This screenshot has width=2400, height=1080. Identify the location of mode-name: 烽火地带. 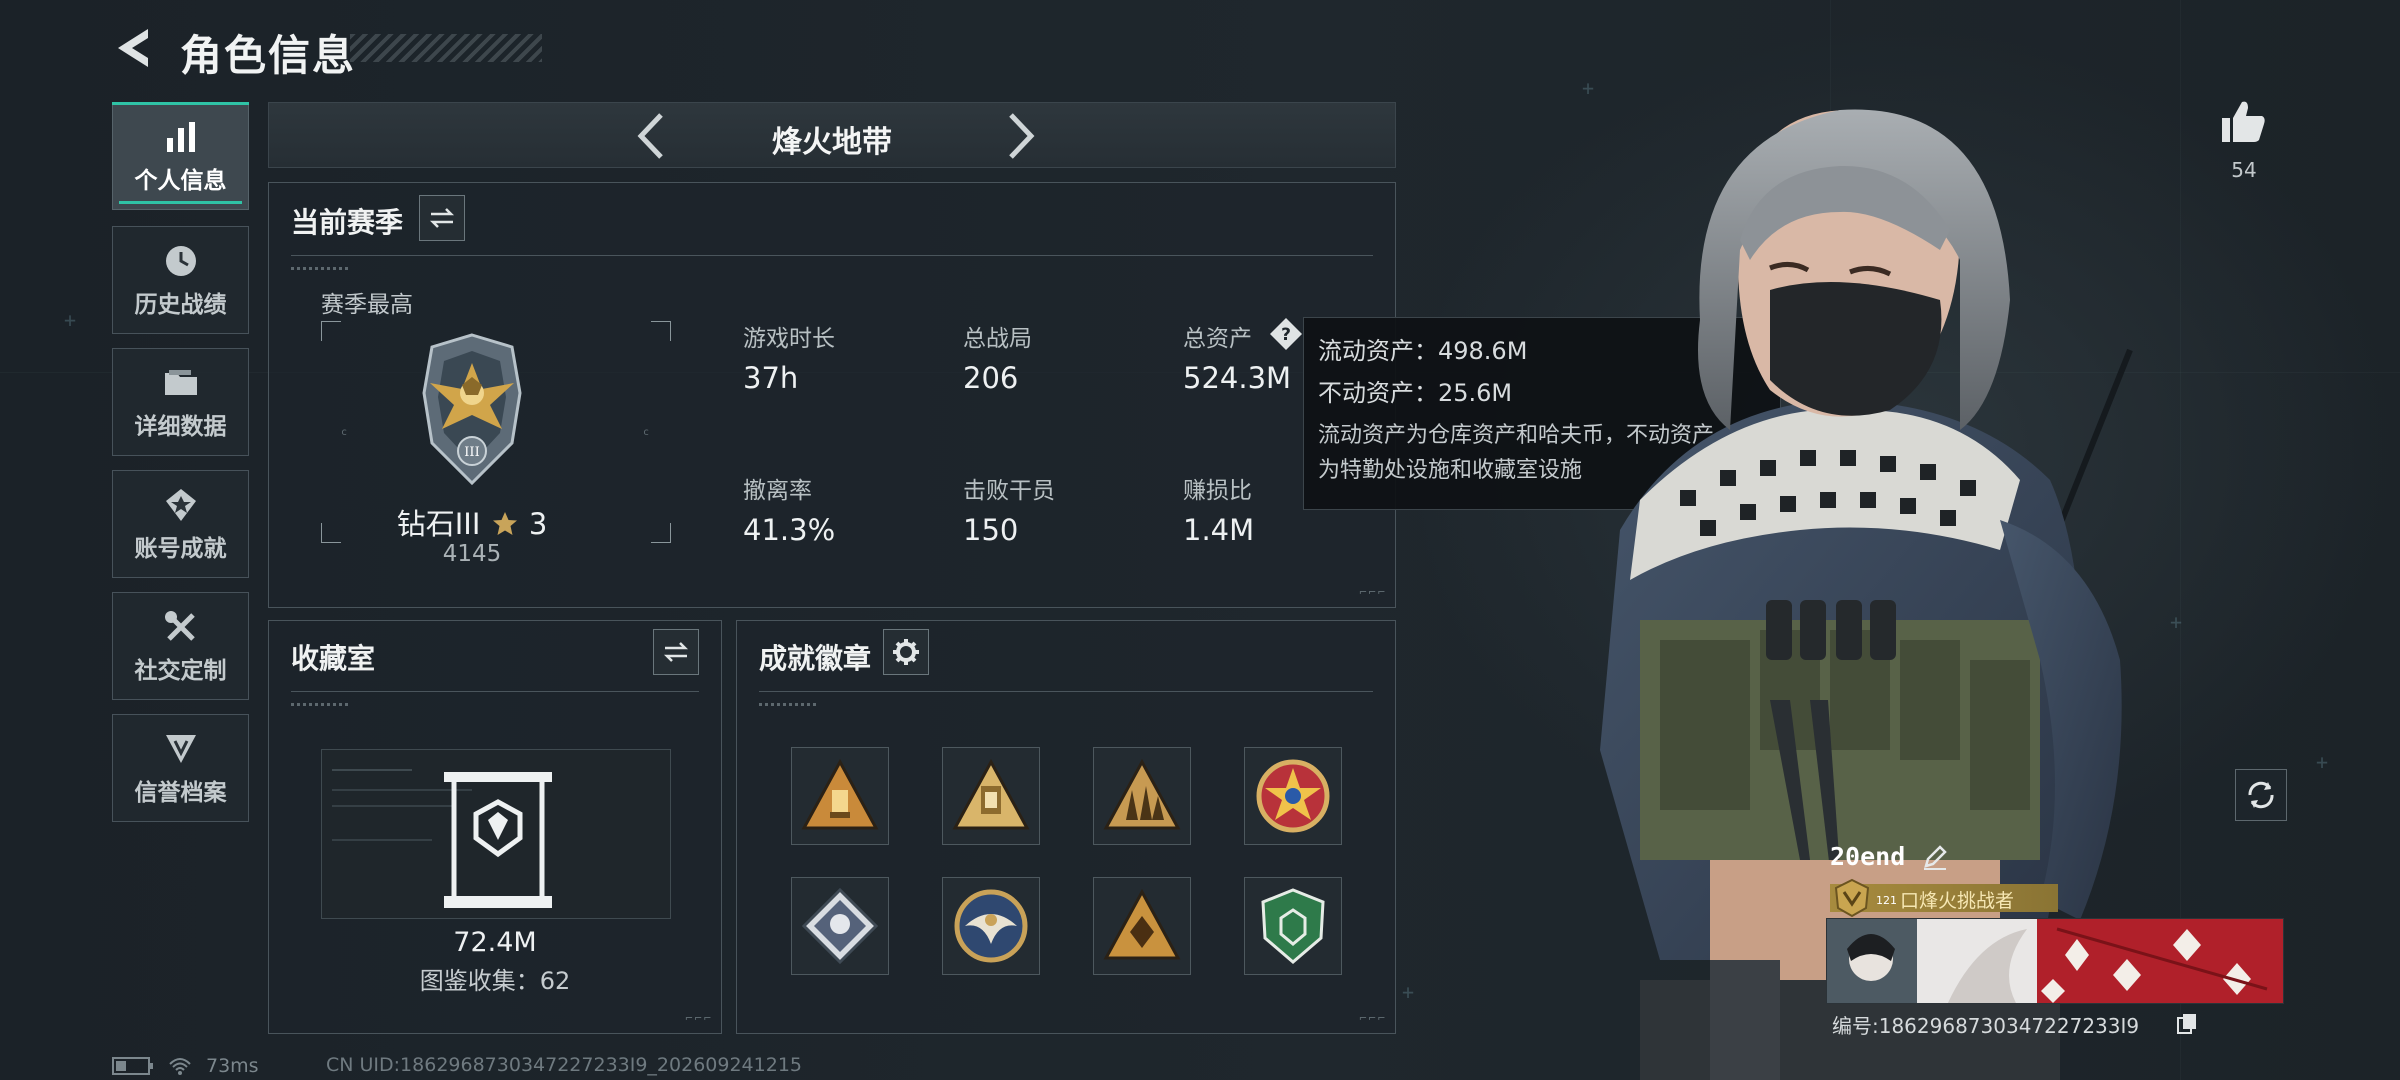
(832, 142).